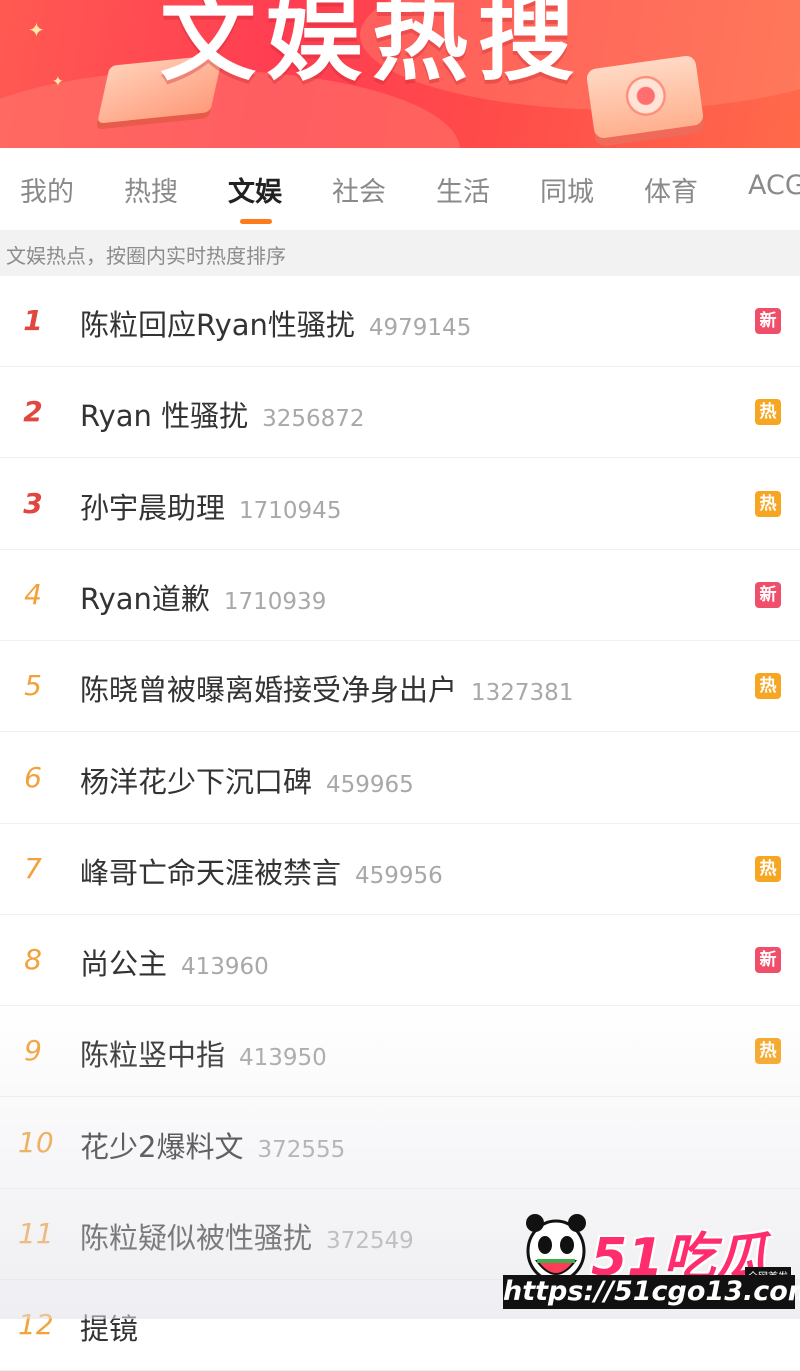 This screenshot has height=1371, width=800. I want to click on rank-number: 11, so click(36, 1233).